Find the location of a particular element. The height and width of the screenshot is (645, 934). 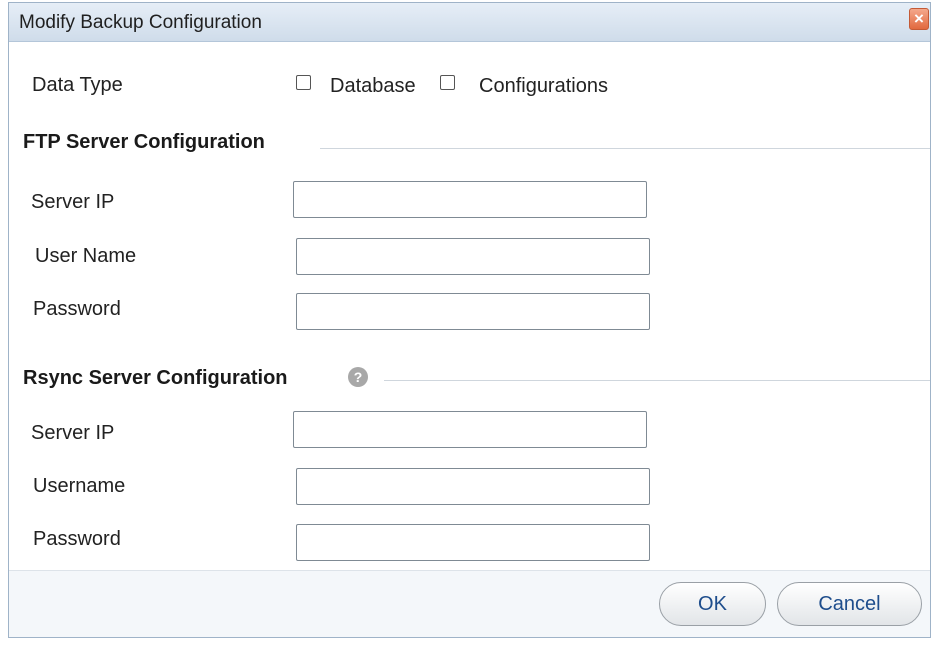

rsync-server-ip-label: Server IP is located at coordinates (73, 433).